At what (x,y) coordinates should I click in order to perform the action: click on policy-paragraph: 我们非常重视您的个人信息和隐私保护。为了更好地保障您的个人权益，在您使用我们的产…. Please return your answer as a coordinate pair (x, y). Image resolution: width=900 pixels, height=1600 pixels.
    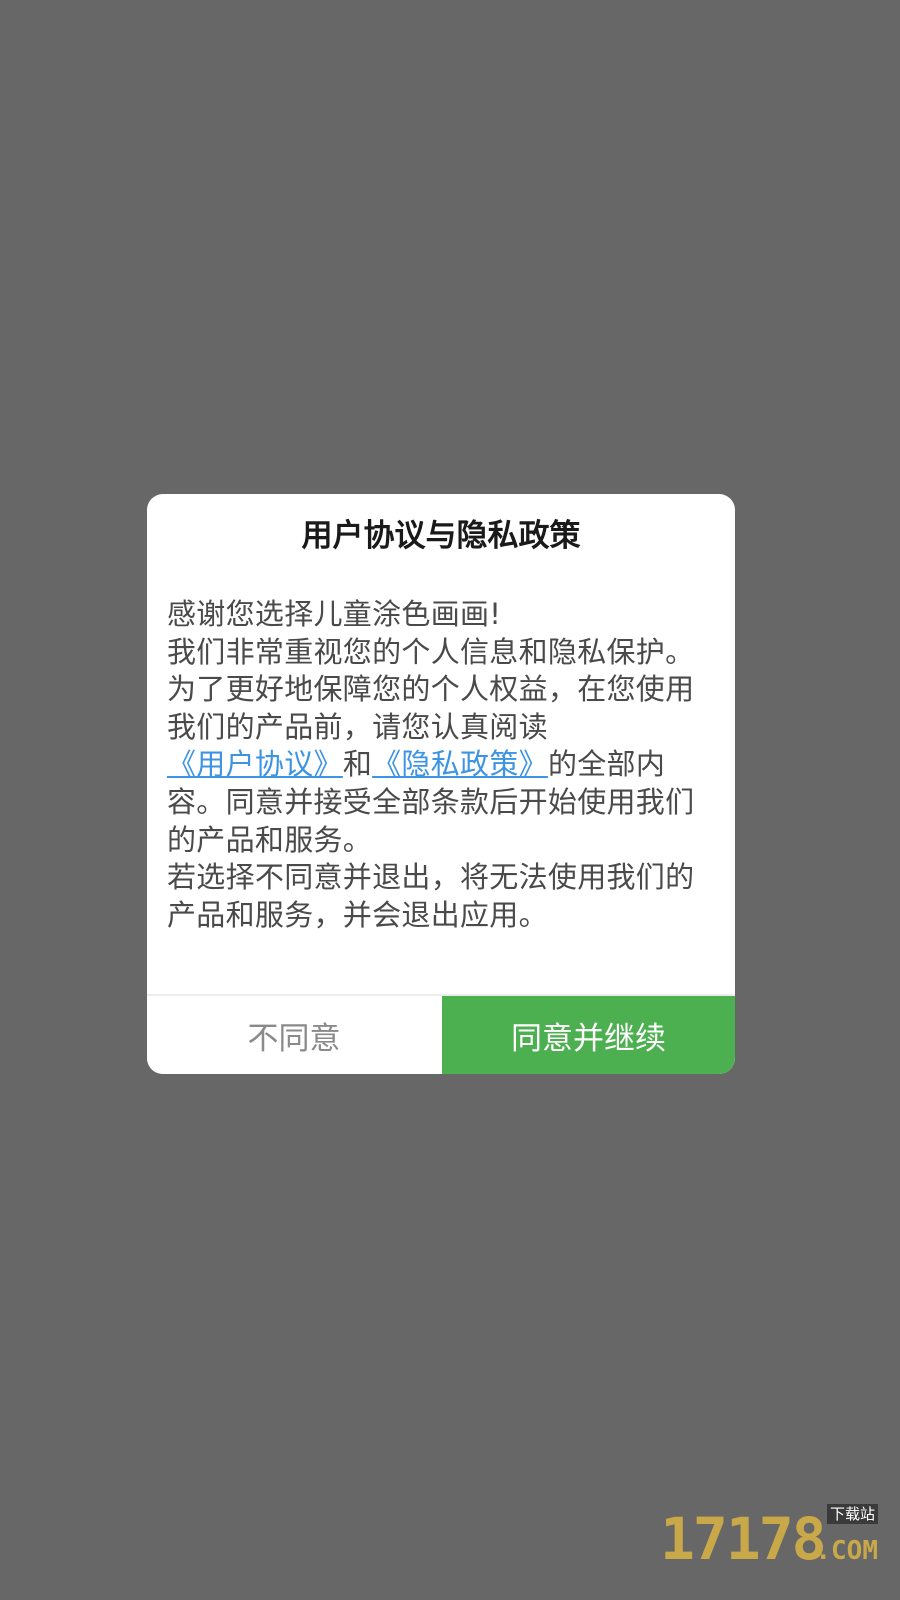
    Looking at the image, I should click on (441, 747).